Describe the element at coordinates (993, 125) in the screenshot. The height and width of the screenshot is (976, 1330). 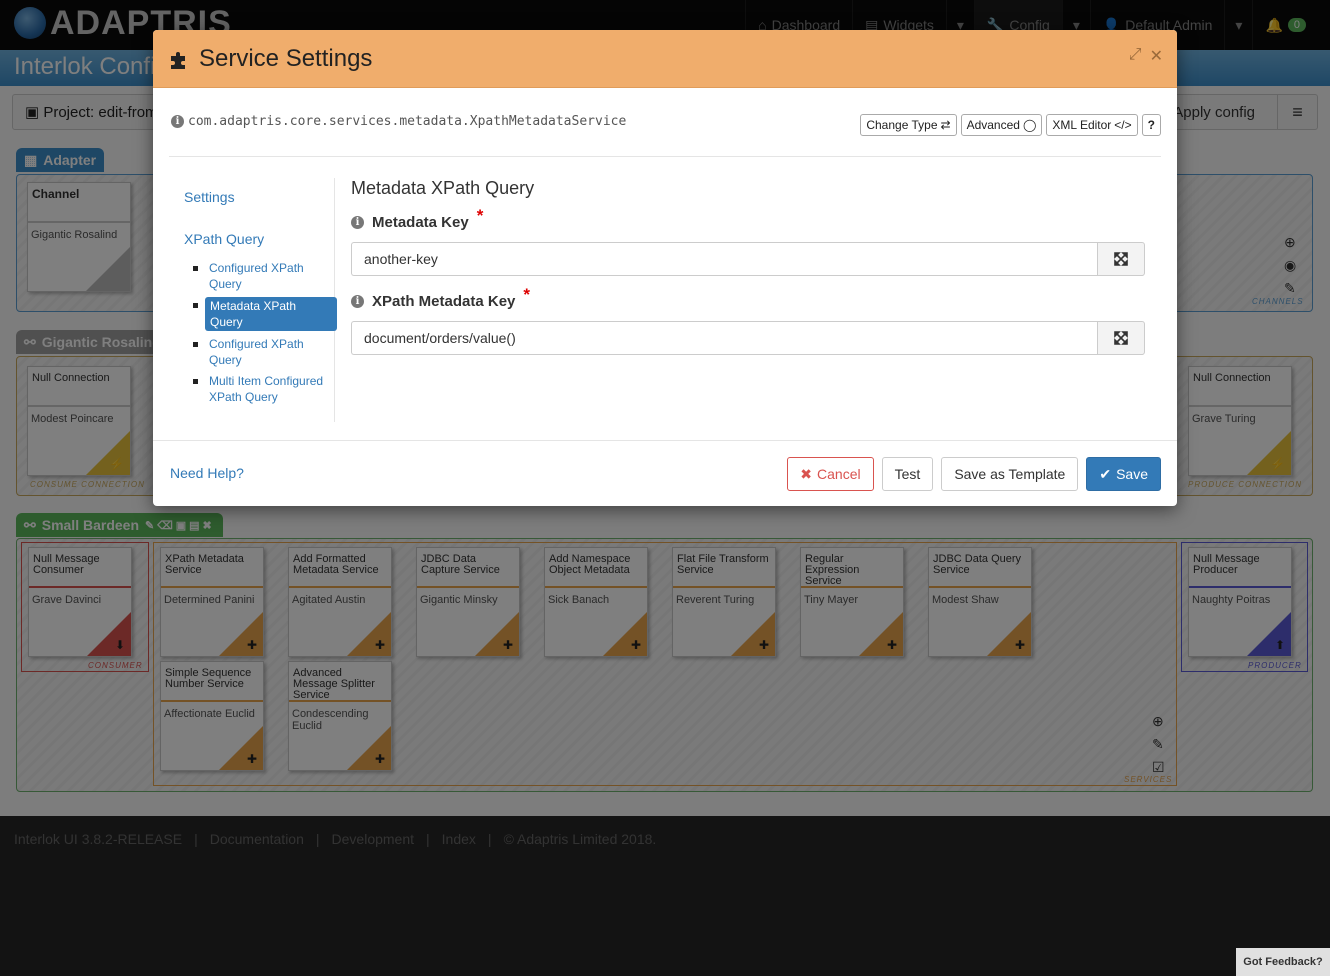
I see `advanced-label: Advanced` at that location.